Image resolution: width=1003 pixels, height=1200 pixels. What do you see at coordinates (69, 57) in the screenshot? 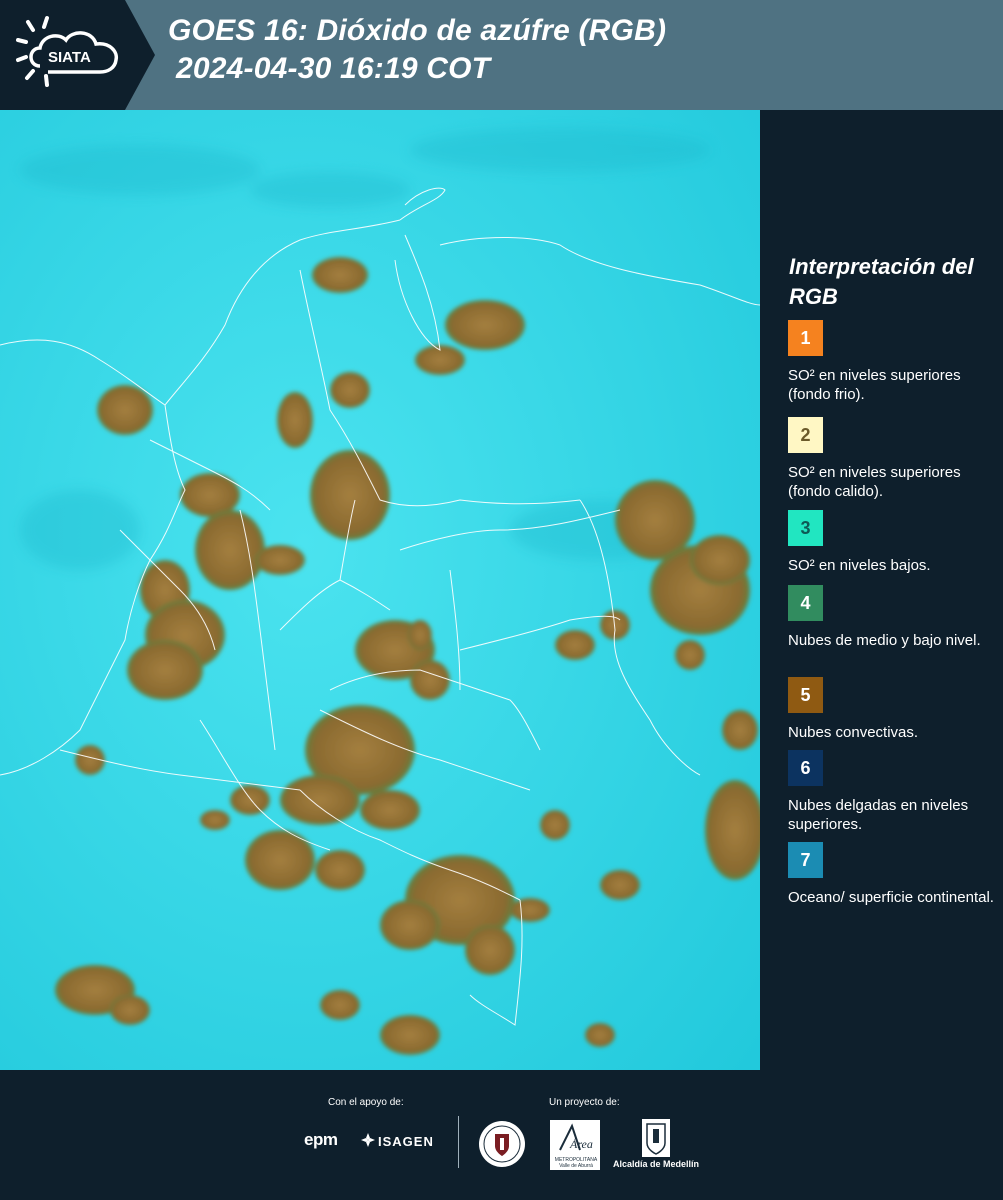
I see `logo-text: SIATA` at bounding box center [69, 57].